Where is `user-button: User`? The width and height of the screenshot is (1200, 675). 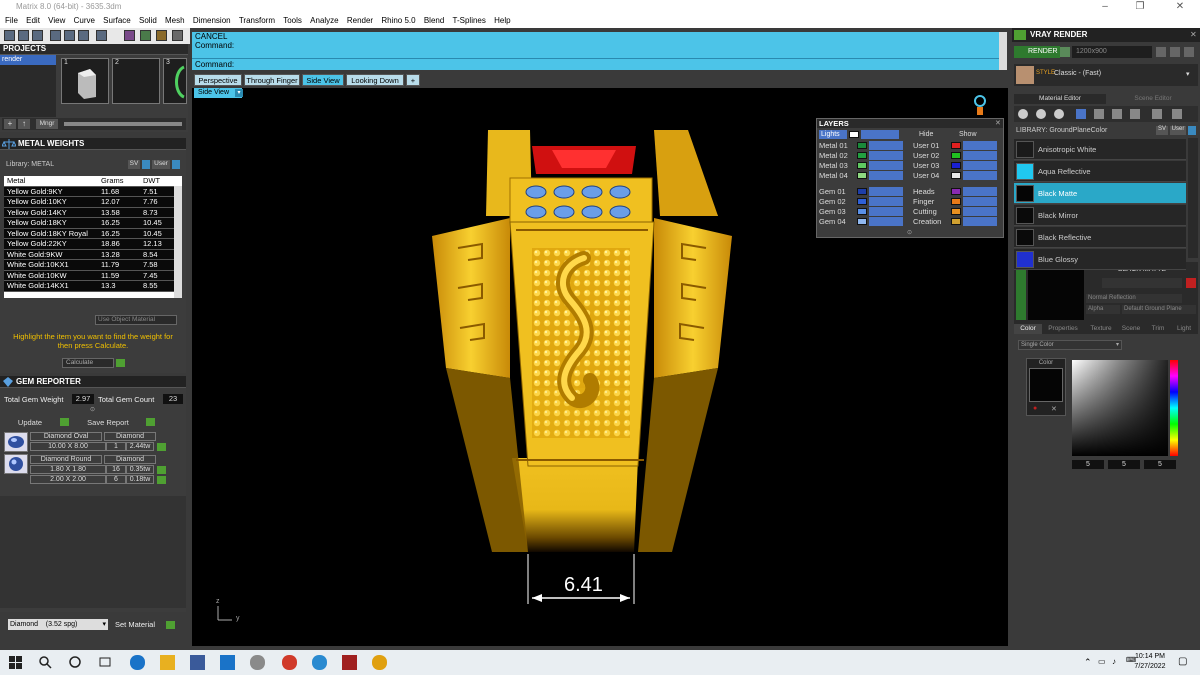
user-button: User is located at coordinates (1178, 130).